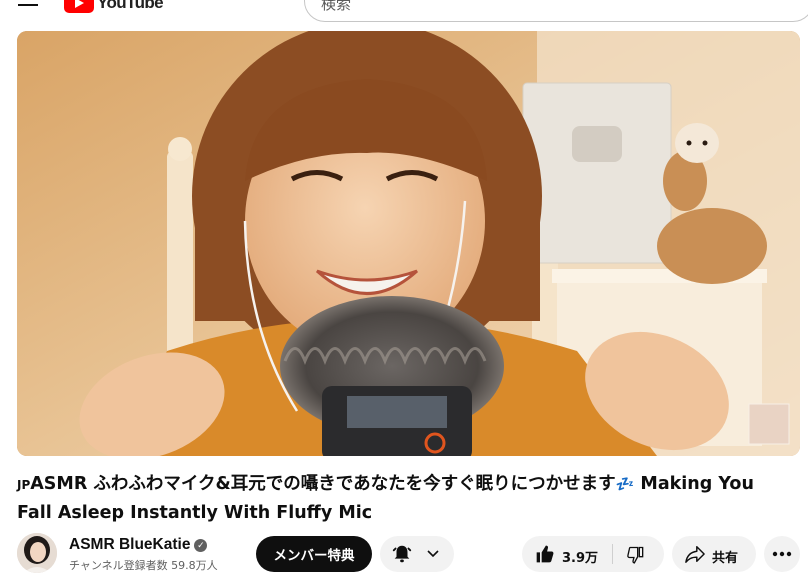  What do you see at coordinates (625, 484) in the screenshot?
I see `sleeping-zzz-icon: 💤` at bounding box center [625, 484].